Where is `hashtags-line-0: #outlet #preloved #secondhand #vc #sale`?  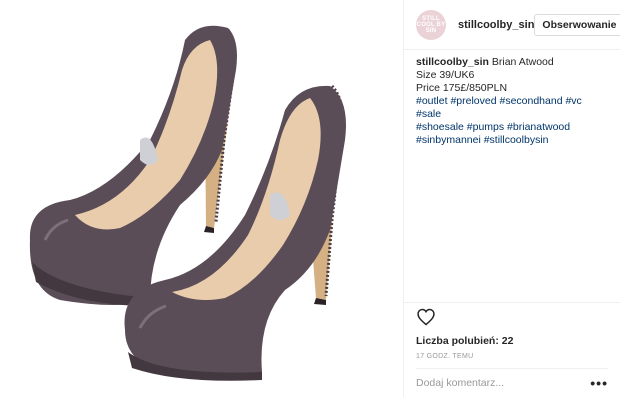 hashtags-line-0: #outlet #preloved #secondhand #vc #sale is located at coordinates (512, 108).